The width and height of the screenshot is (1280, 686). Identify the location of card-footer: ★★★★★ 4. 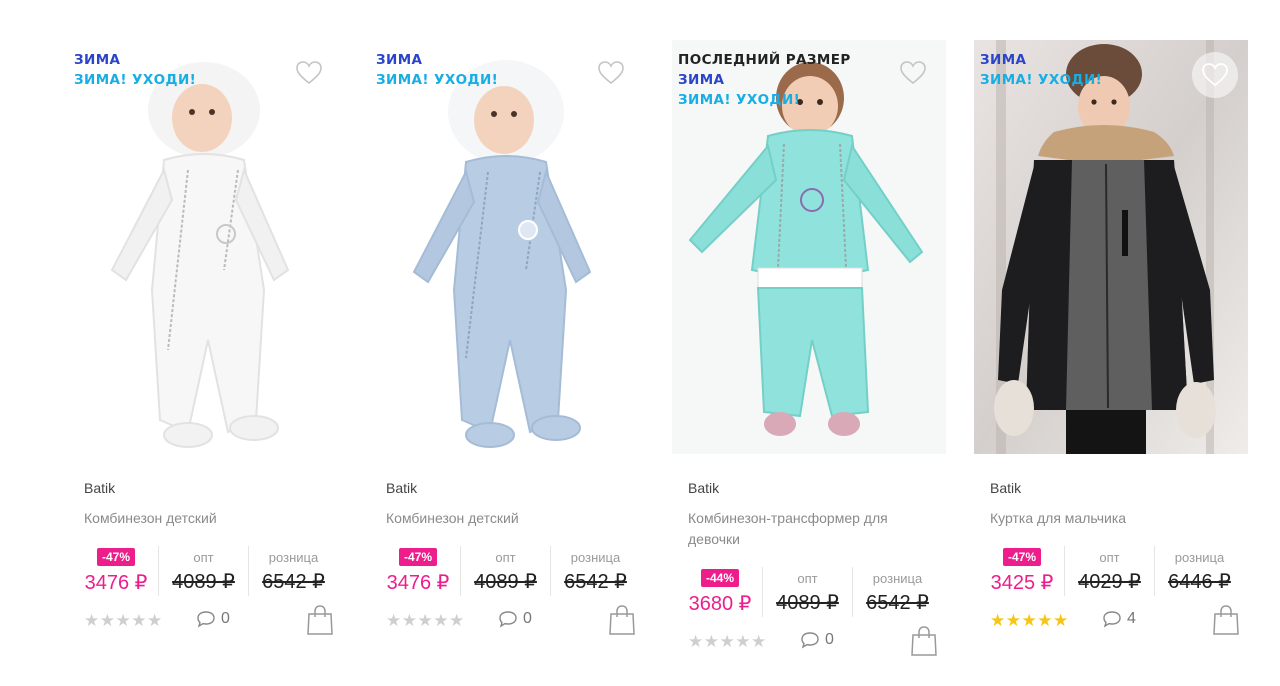
(1115, 621).